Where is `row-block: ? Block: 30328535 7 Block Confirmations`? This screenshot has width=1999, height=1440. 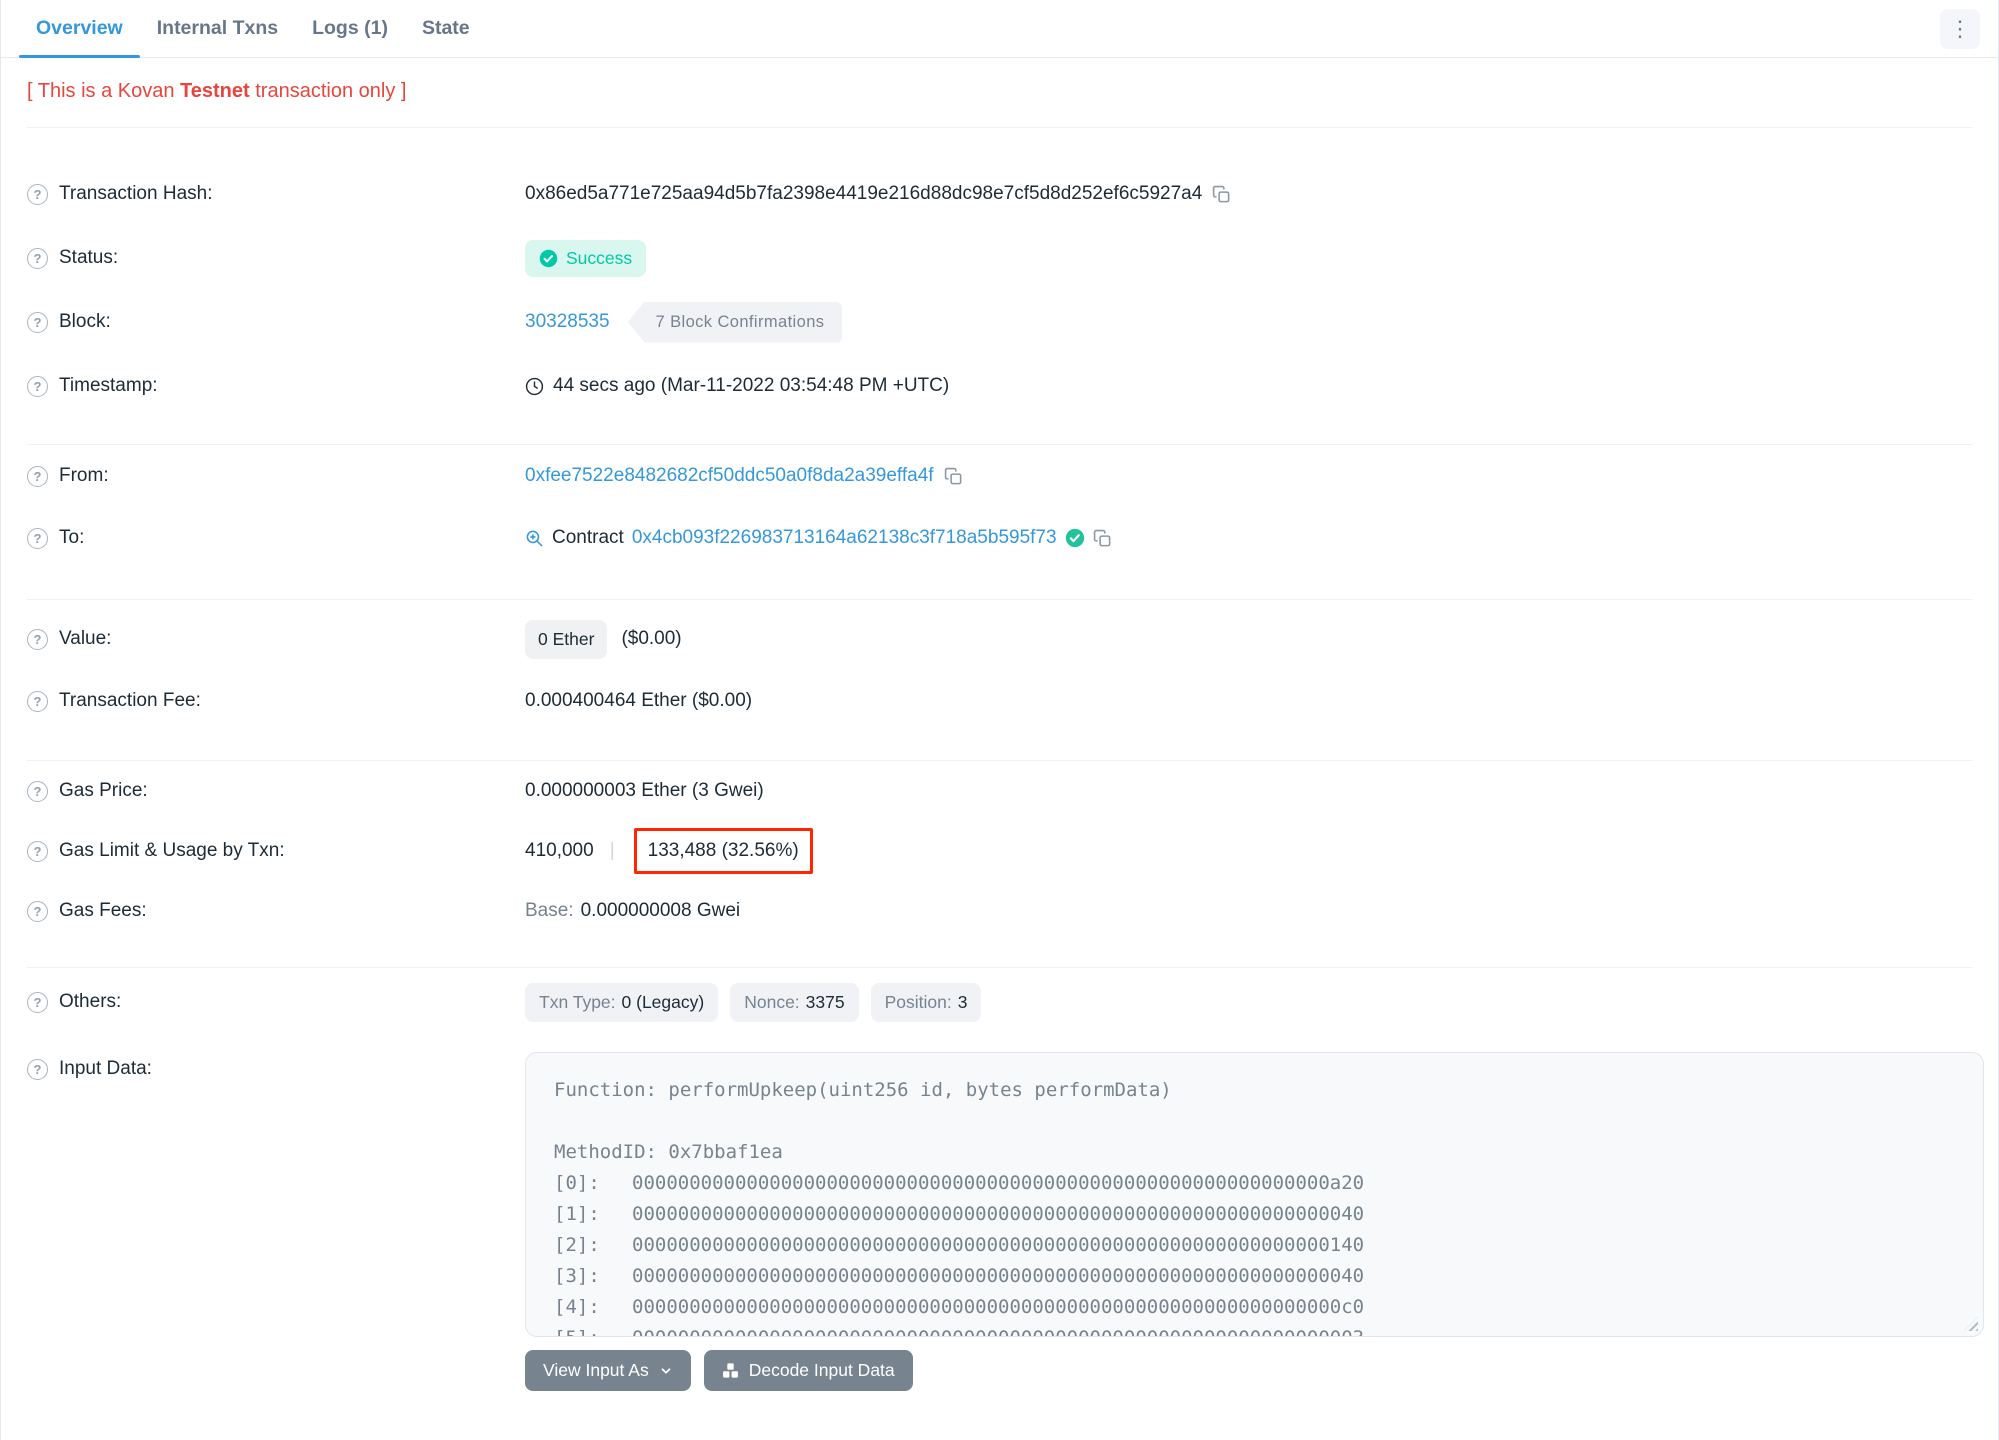
row-block: ? Block: 30328535 7 Block Confirmations is located at coordinates (999, 322).